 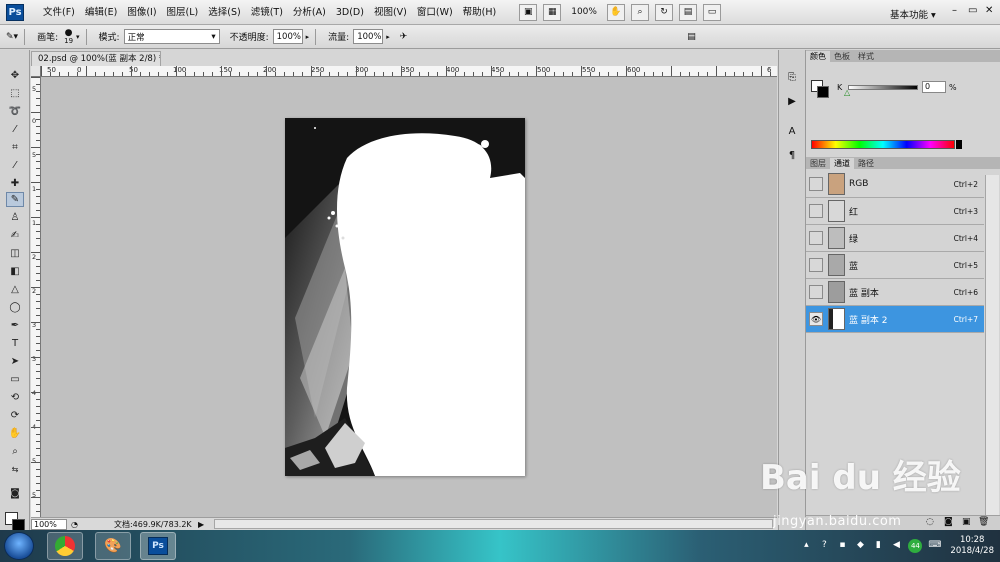 I want to click on eye-icon: 👁, so click(x=816, y=319).